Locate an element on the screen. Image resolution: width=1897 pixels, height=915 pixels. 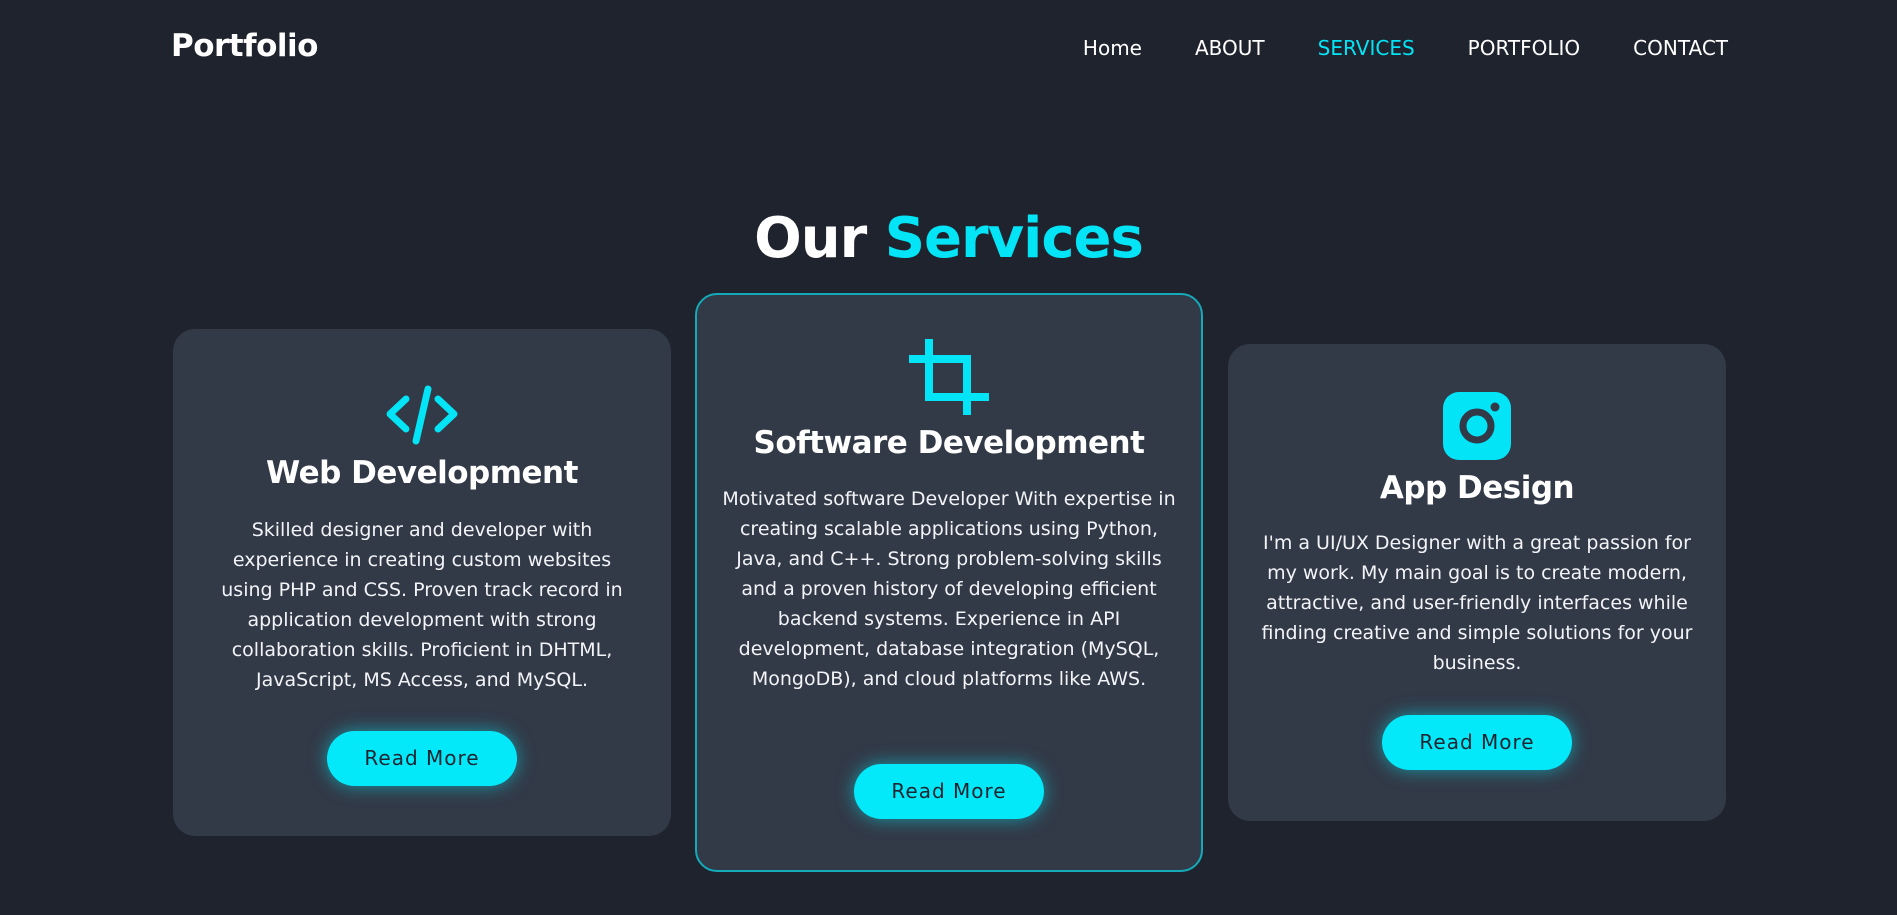
section-title: Our Services is located at coordinates (948, 239).